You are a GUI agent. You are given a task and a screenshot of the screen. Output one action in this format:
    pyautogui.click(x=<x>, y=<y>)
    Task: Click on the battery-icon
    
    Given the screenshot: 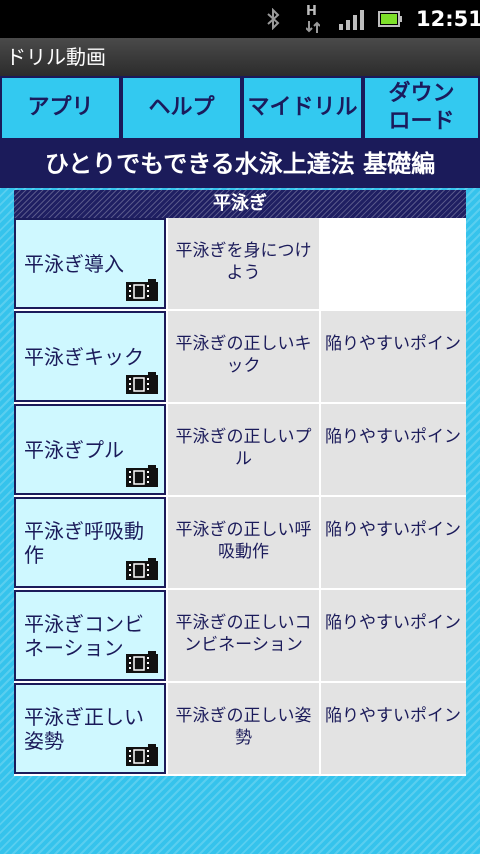 What is the action you would take?
    pyautogui.click(x=390, y=19)
    